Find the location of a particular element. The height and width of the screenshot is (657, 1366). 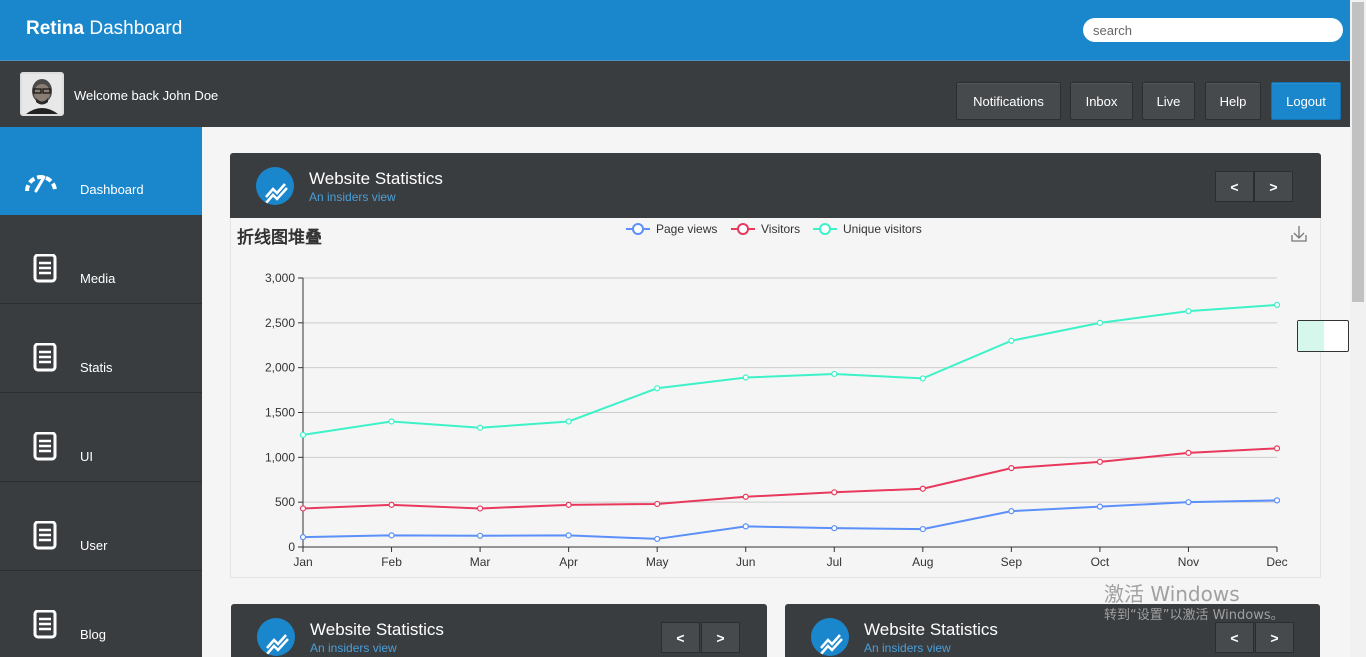

sidebar-item-dashboard: Dashboard is located at coordinates (101, 171).